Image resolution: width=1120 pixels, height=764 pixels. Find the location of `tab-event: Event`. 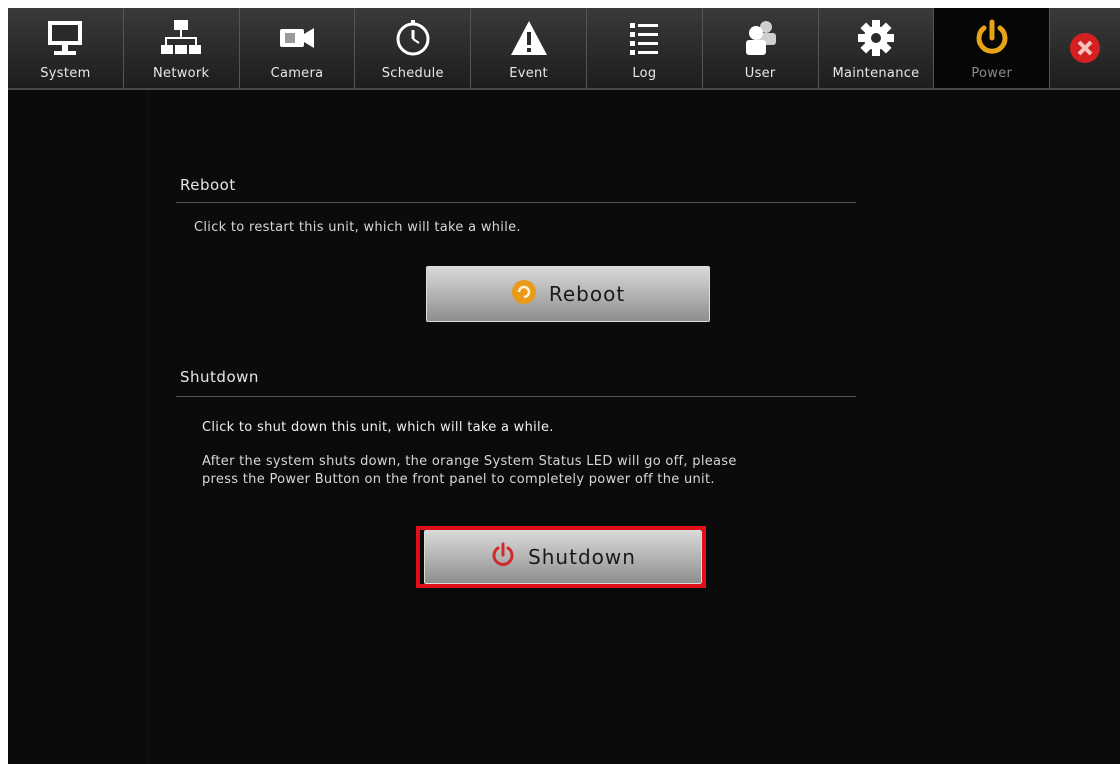

tab-event: Event is located at coordinates (529, 48).